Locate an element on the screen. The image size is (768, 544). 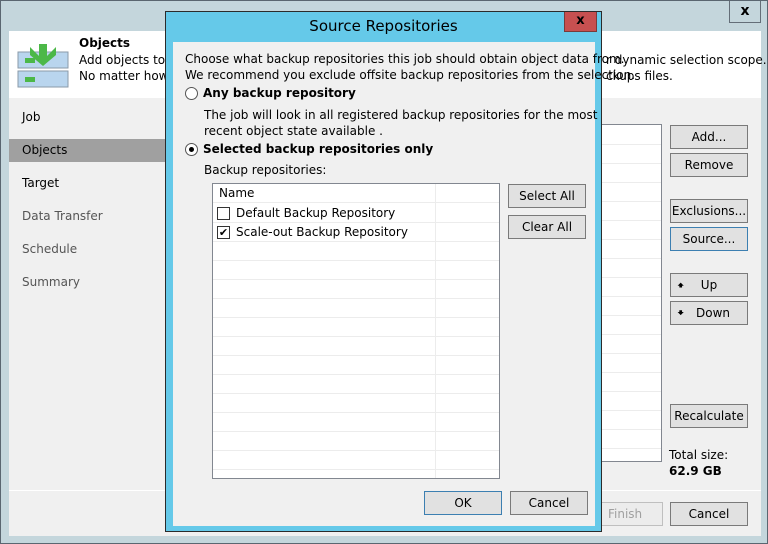
recalculate-button: Recalculate is located at coordinates (709, 416).